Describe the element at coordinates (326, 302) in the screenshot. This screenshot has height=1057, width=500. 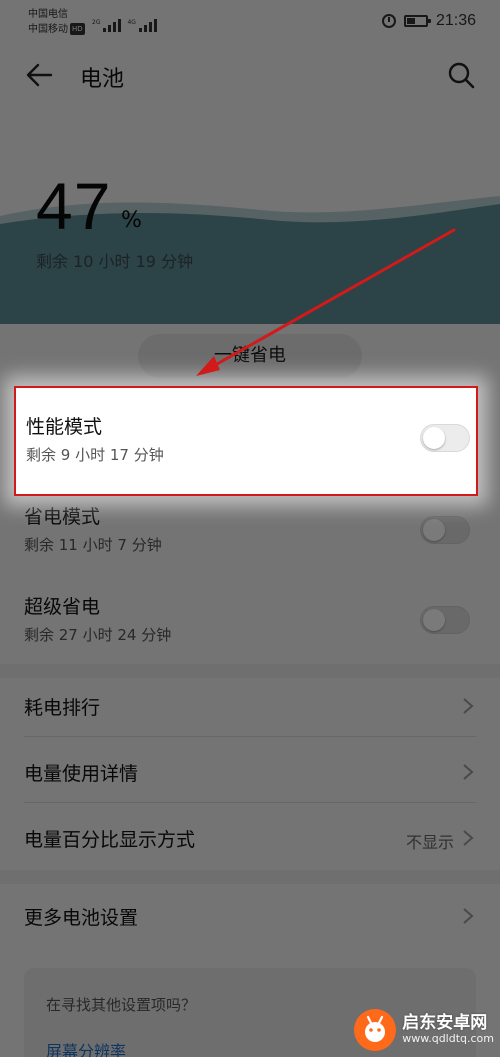
I see `annotation-arrow` at that location.